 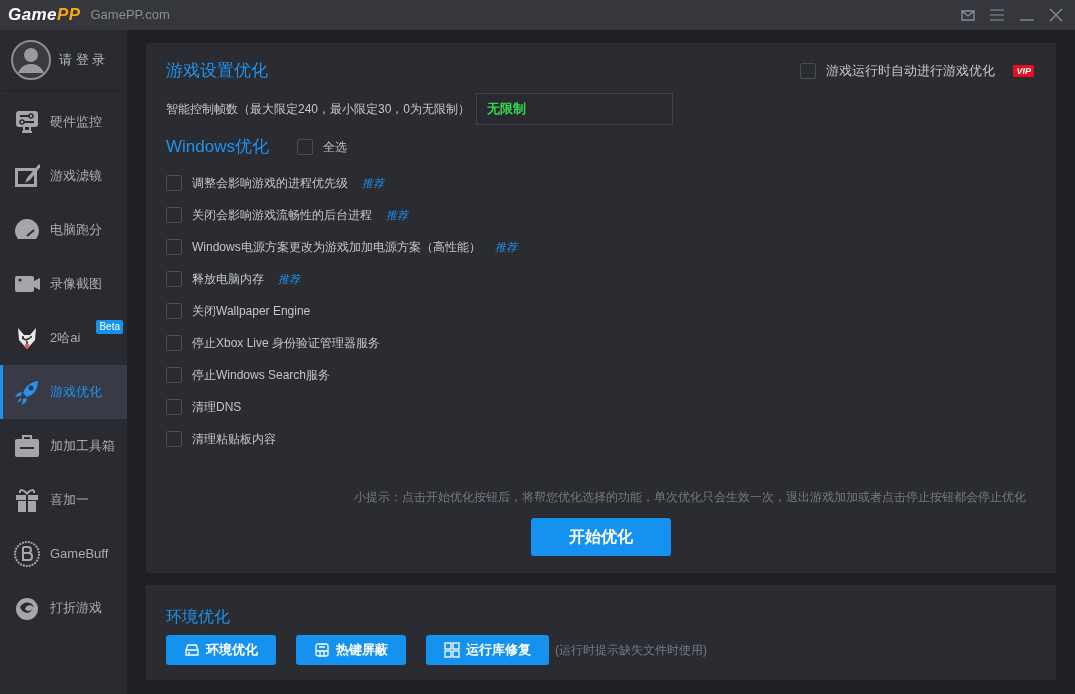 What do you see at coordinates (221, 650) in the screenshot?
I see `environment-button: 环境优化` at bounding box center [221, 650].